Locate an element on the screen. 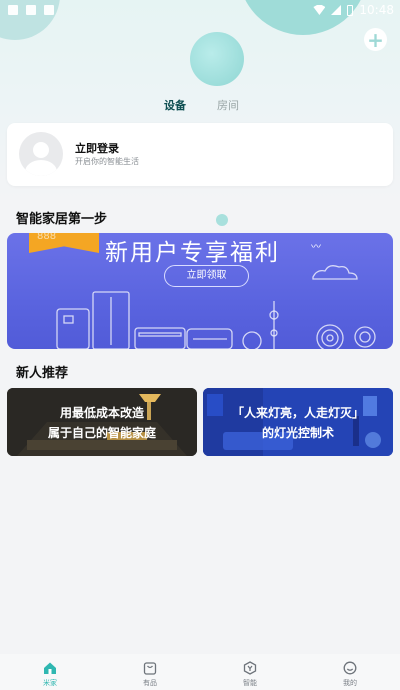 The height and width of the screenshot is (690, 400). print-icon is located at coordinates (13, 10).